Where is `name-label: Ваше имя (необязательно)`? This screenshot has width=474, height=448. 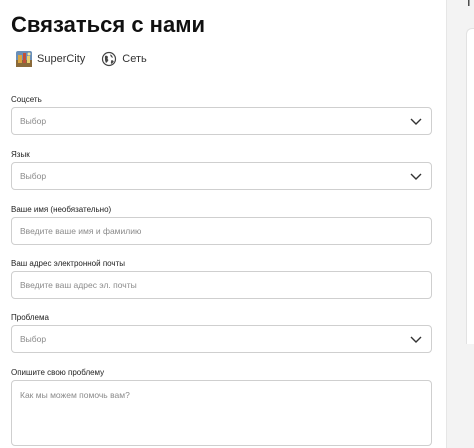 name-label: Ваше имя (необязательно) is located at coordinates (61, 209).